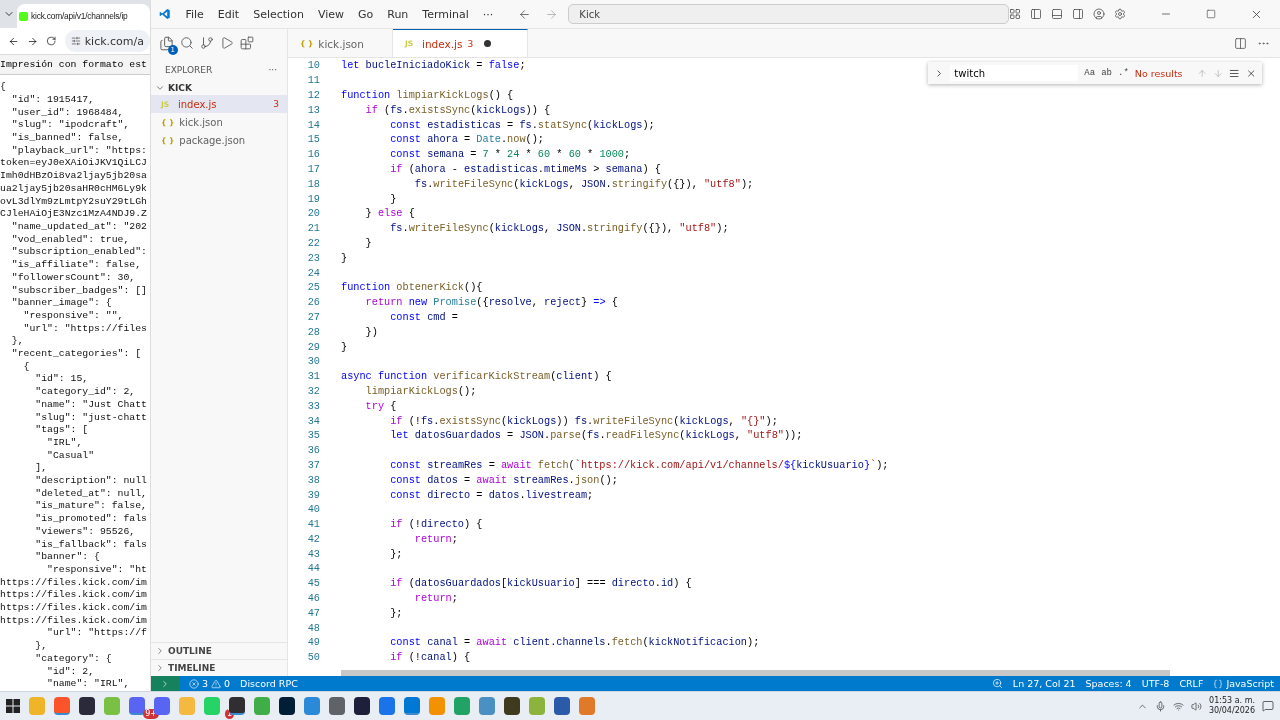 Image resolution: width=1280 pixels, height=720 pixels. Describe the element at coordinates (187, 43) in the screenshot. I see `search-icon` at that location.